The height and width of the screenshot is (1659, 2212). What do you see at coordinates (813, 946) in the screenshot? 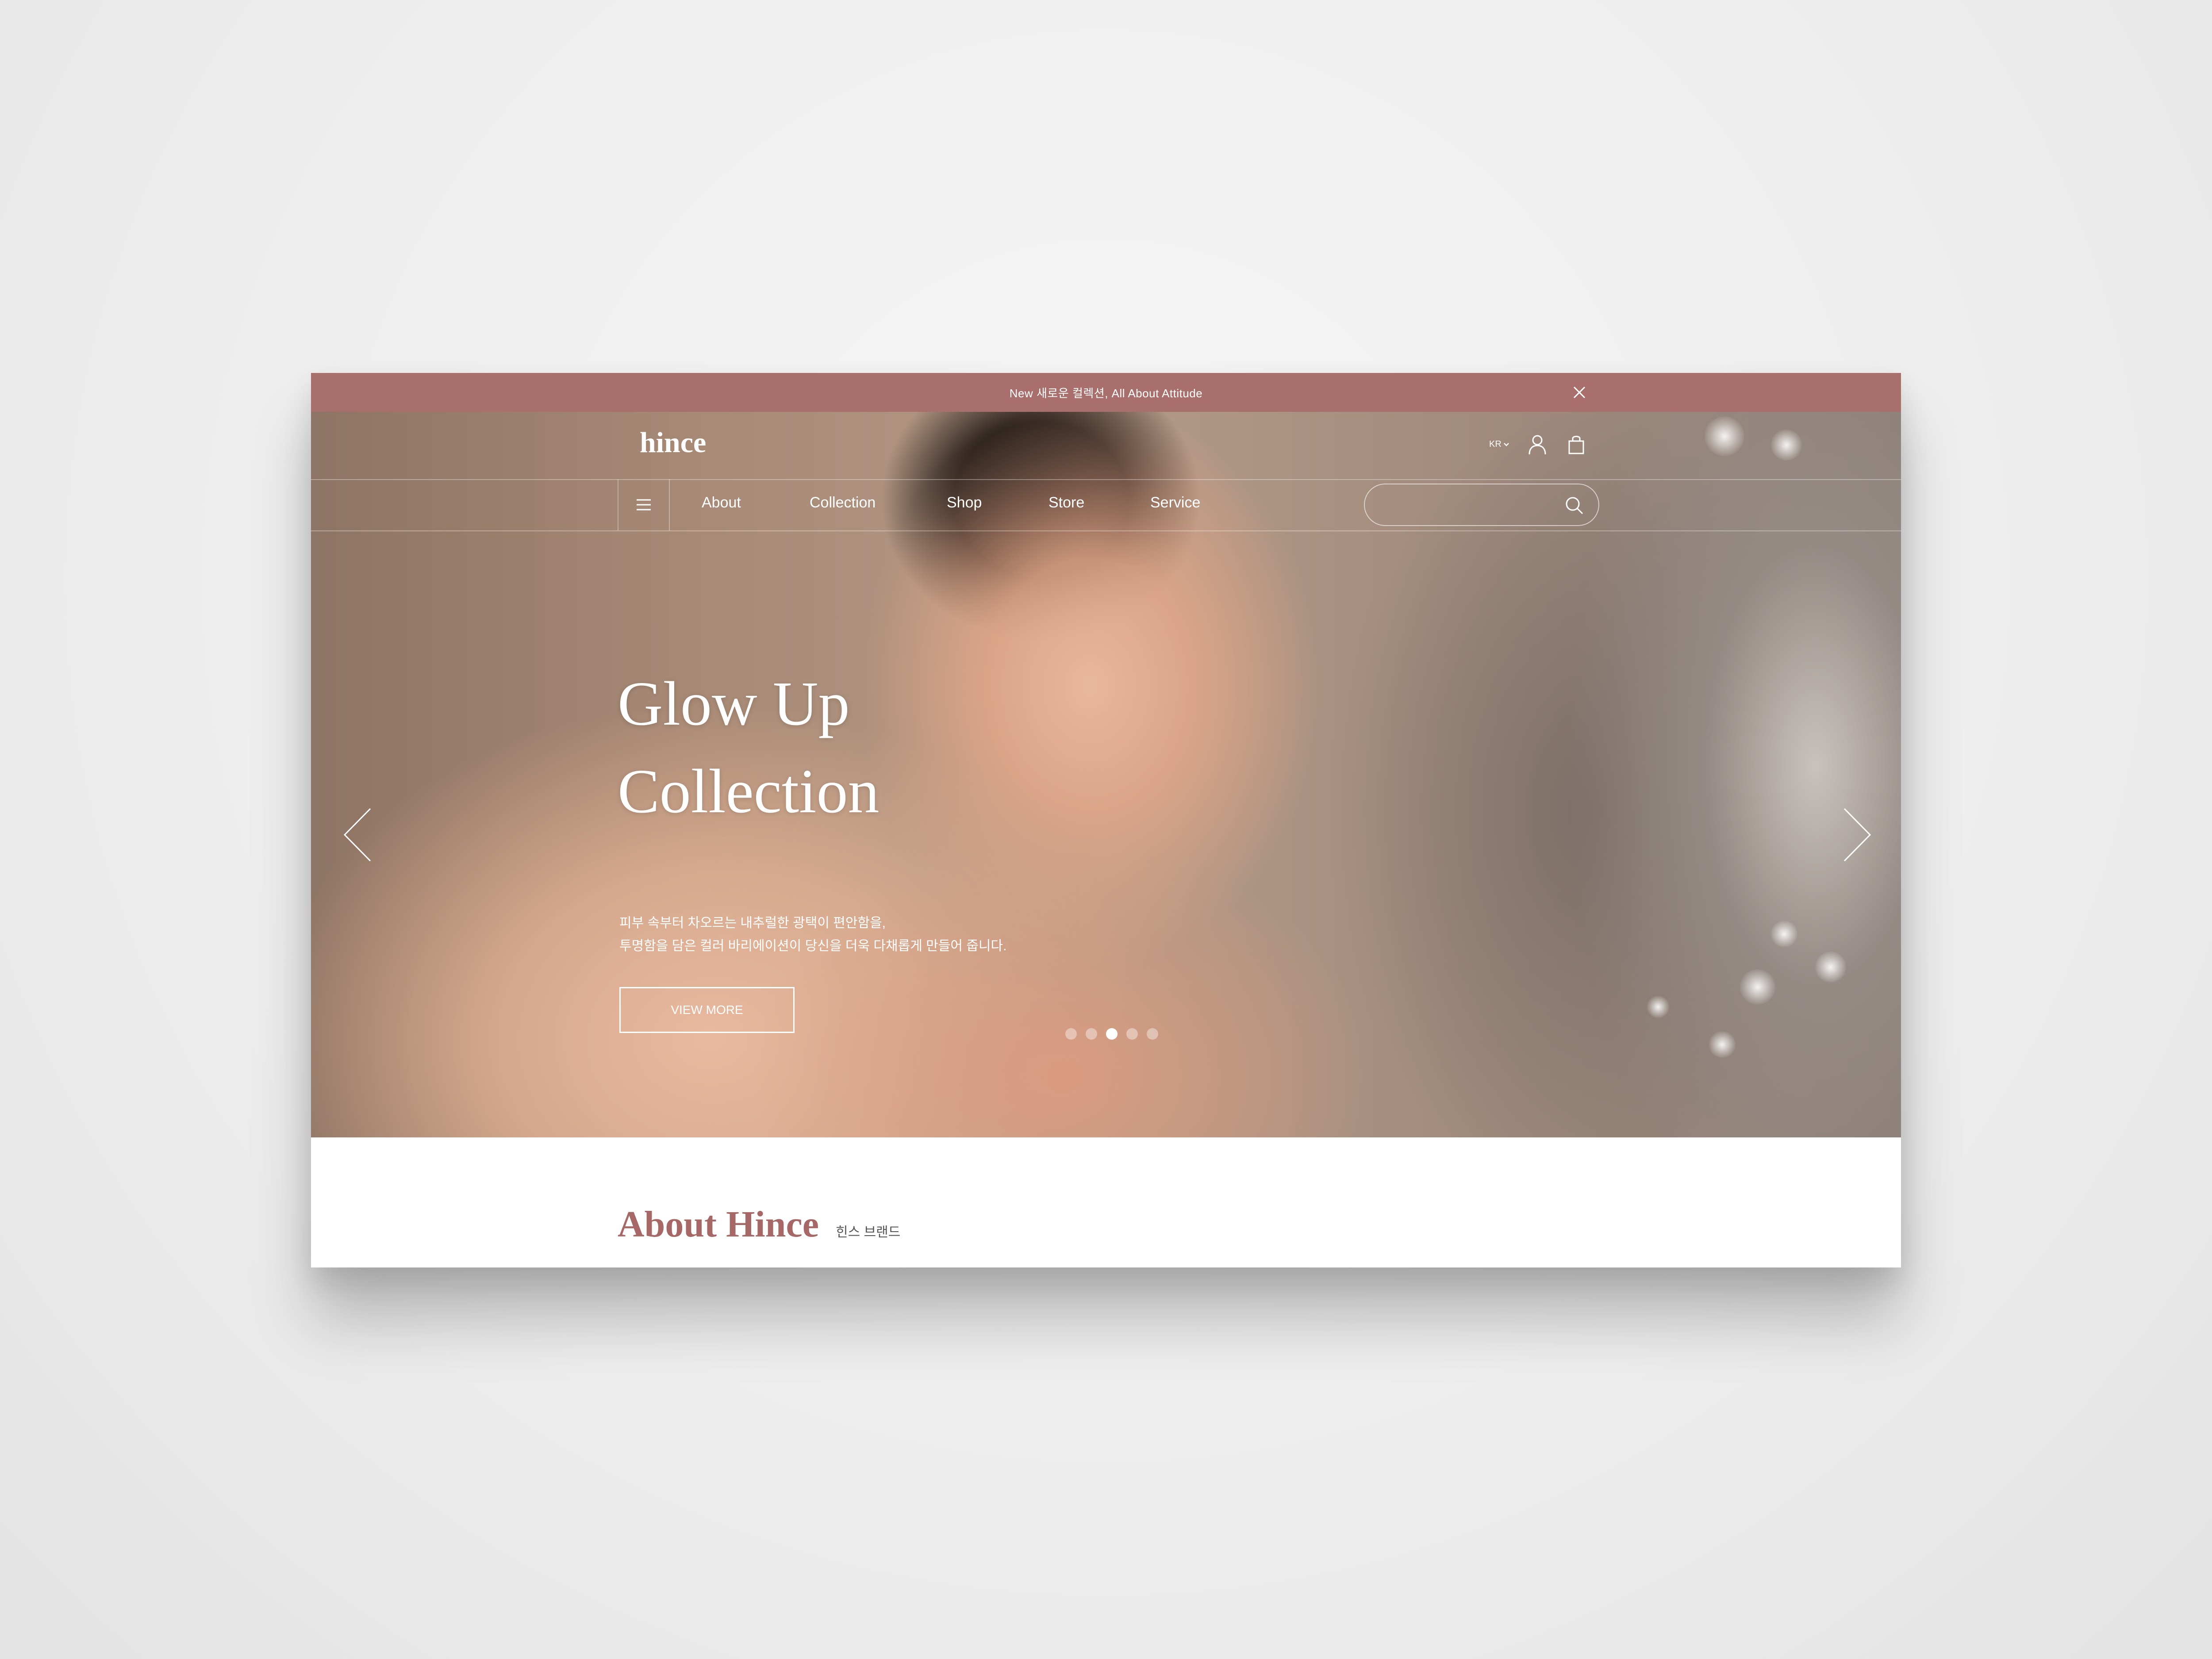
I see `hero-description-line: 투명함을 담은 컬러 바리에이션이 당신을 더욱 다채롭게 만들어 줍니다.` at bounding box center [813, 946].